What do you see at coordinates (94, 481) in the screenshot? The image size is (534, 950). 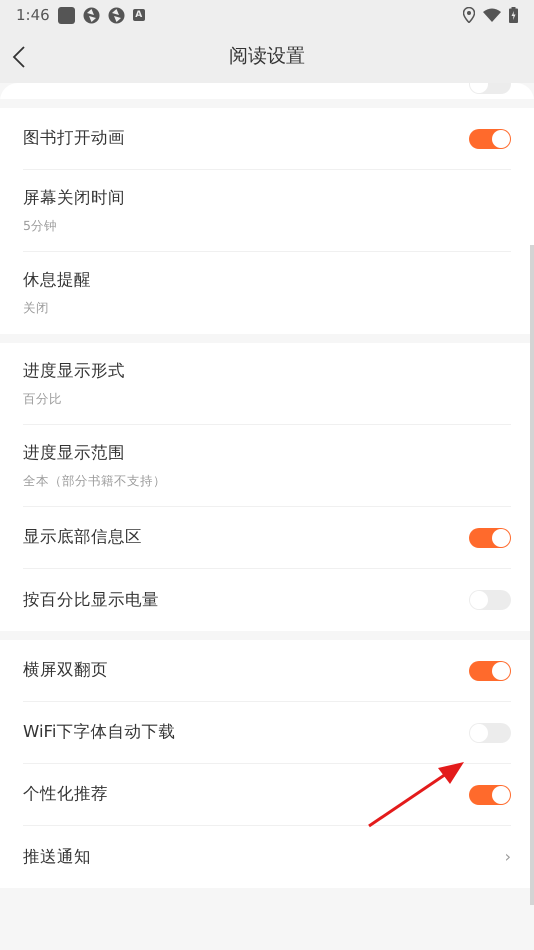 I see `setting-value: 全本（部分书籍不支持）` at bounding box center [94, 481].